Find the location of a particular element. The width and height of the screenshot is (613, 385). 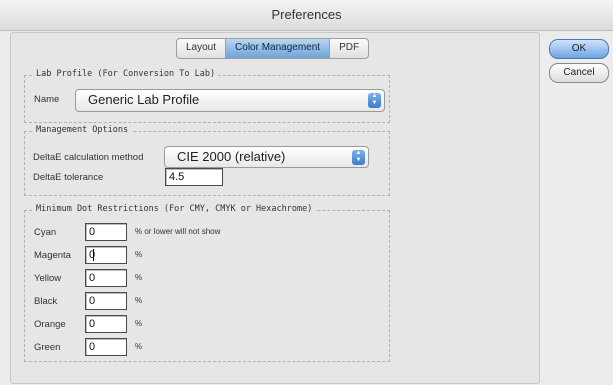

deltae-tolerance-label: DeltaE tolerance is located at coordinates (68, 177).